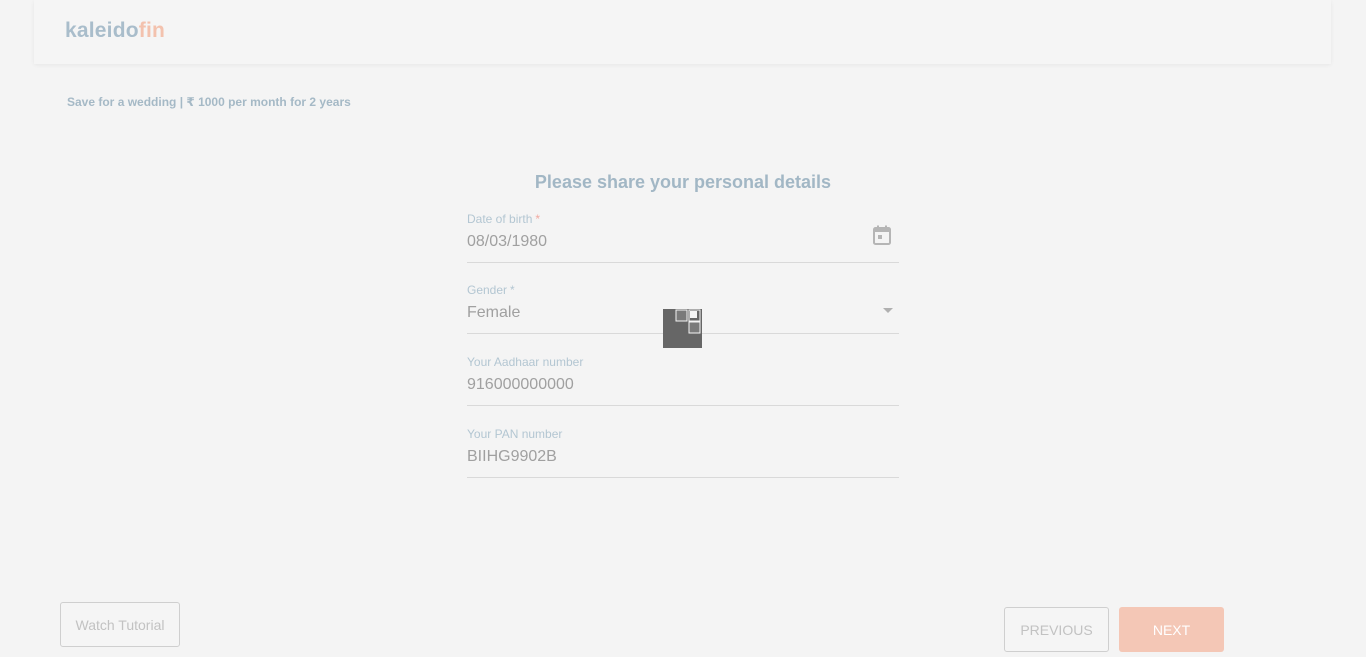 The width and height of the screenshot is (1366, 657). What do you see at coordinates (683, 182) in the screenshot?
I see `form-title: Please share your personal details` at bounding box center [683, 182].